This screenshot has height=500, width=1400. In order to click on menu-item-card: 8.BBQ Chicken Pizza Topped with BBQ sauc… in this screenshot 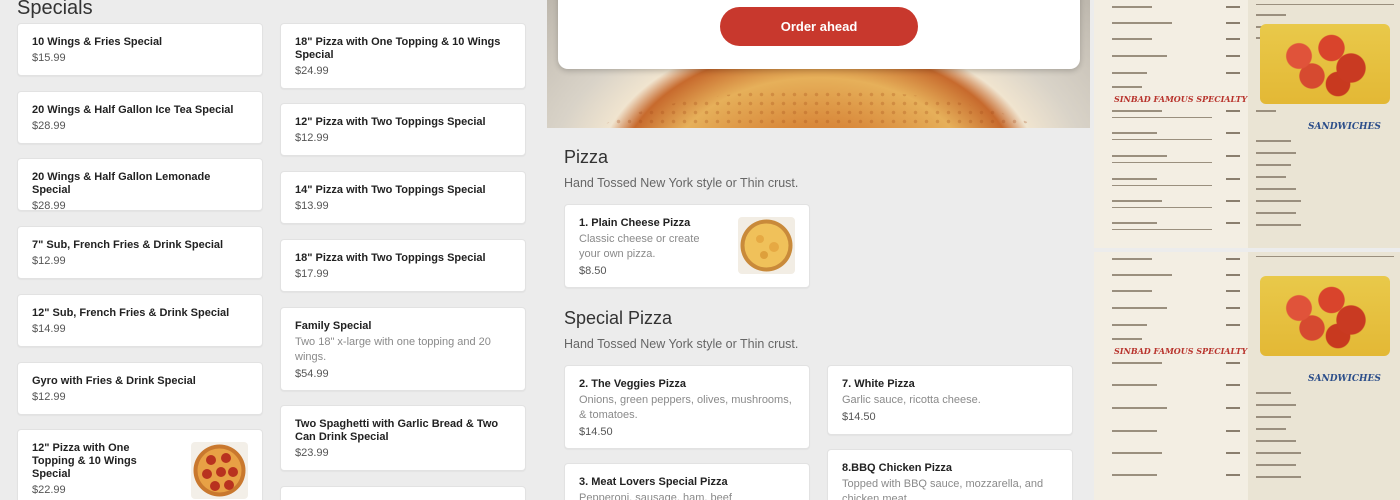, I will do `click(950, 474)`.